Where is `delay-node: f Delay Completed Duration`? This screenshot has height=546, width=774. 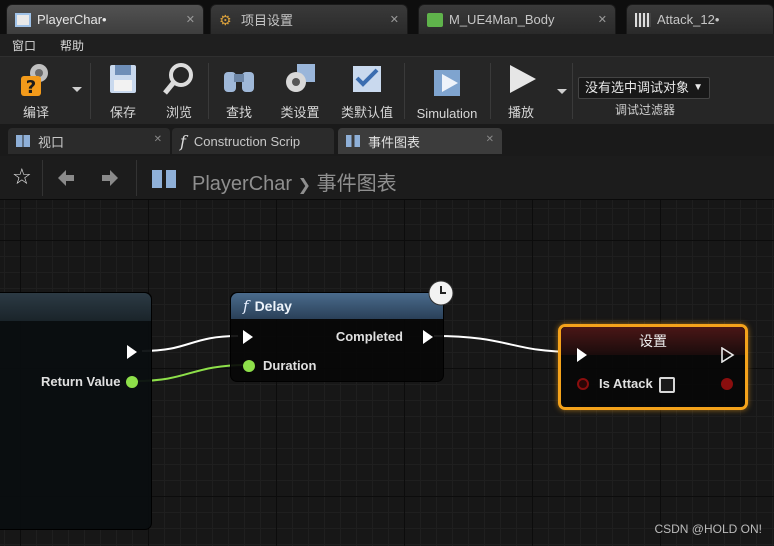 delay-node: f Delay Completed Duration is located at coordinates (337, 337).